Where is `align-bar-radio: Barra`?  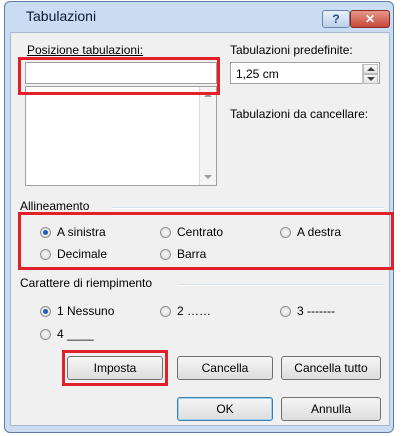 align-bar-radio: Barra is located at coordinates (183, 254).